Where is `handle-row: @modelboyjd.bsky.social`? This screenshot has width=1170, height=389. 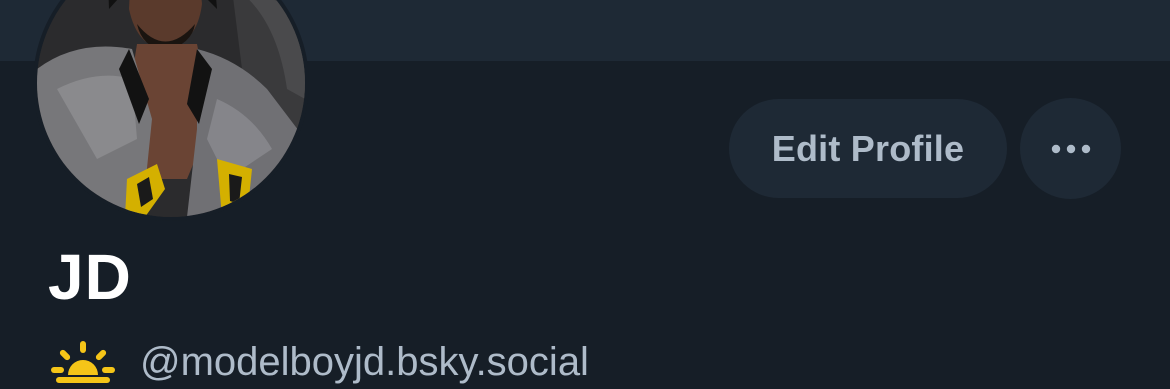
handle-row: @modelboyjd.bsky.social is located at coordinates (319, 362).